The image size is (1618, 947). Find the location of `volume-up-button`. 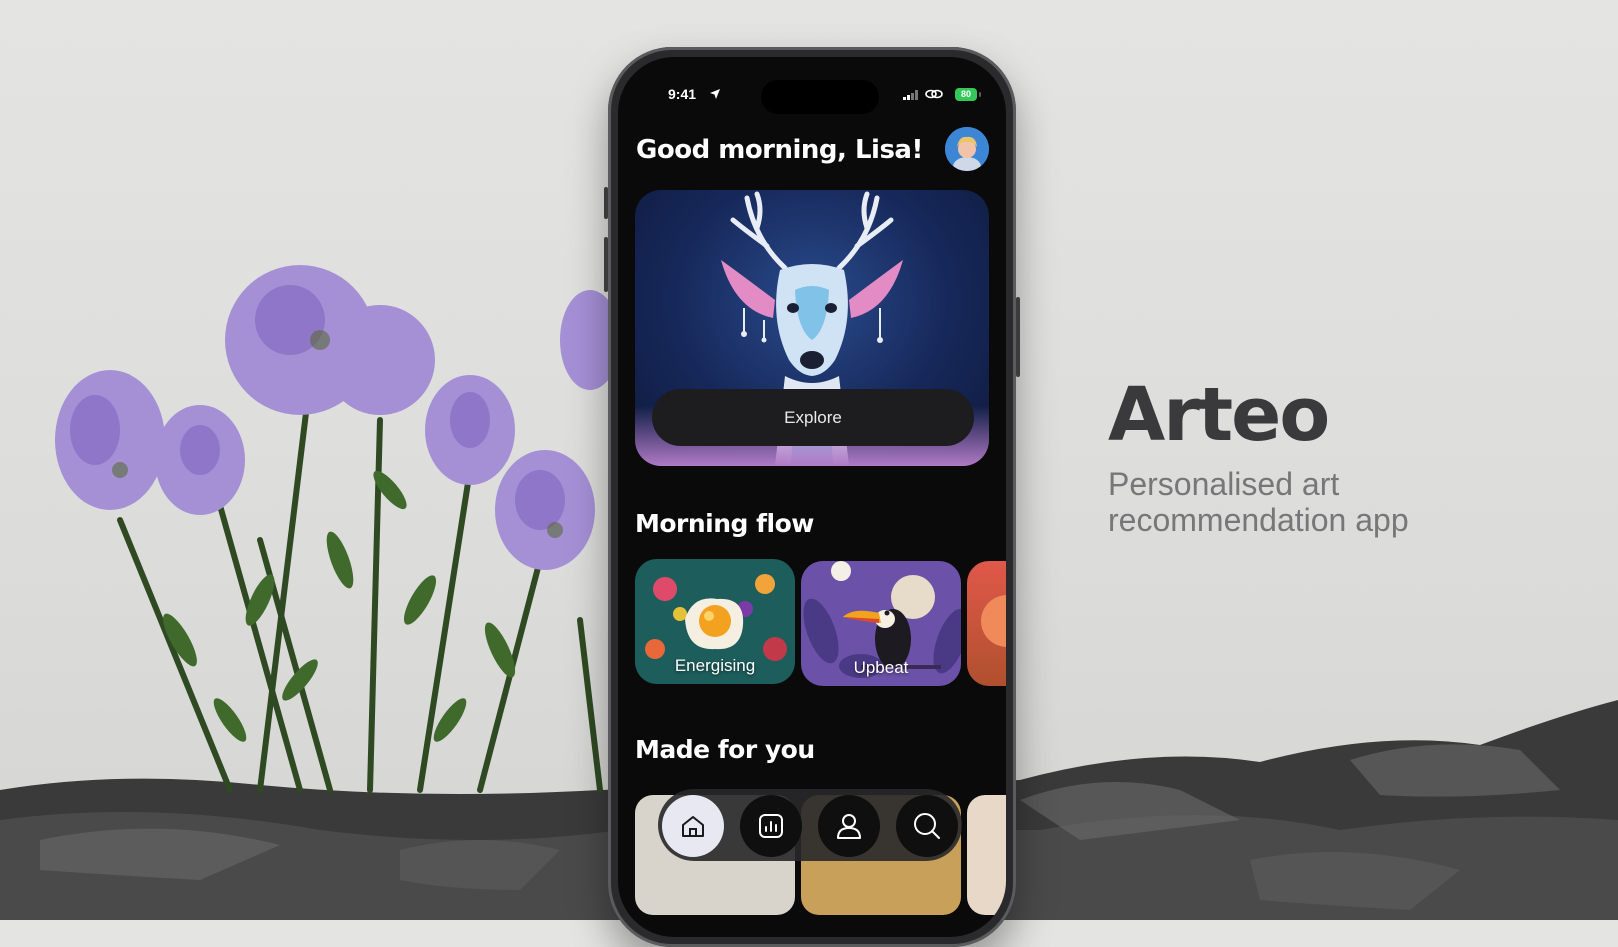

volume-up-button is located at coordinates (606, 203).